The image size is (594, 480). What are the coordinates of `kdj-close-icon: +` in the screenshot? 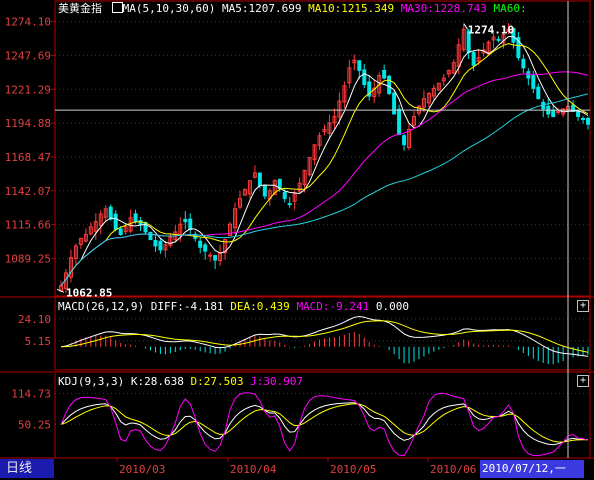 It's located at (583, 381).